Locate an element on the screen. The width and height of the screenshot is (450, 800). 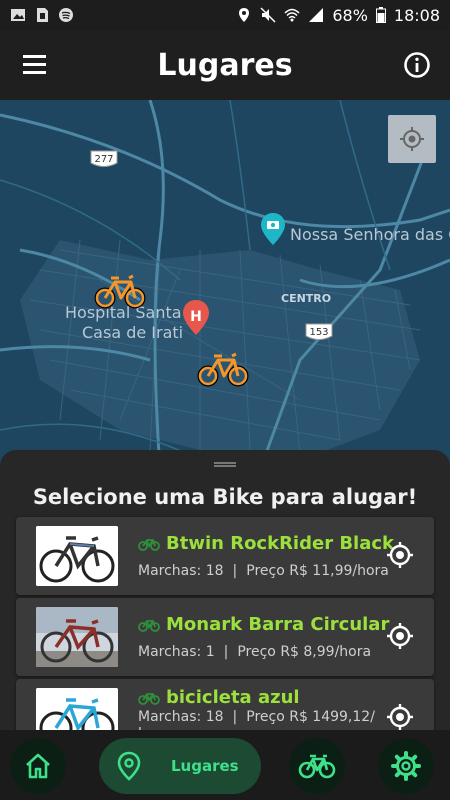
wifi-icon is located at coordinates (292, 15).